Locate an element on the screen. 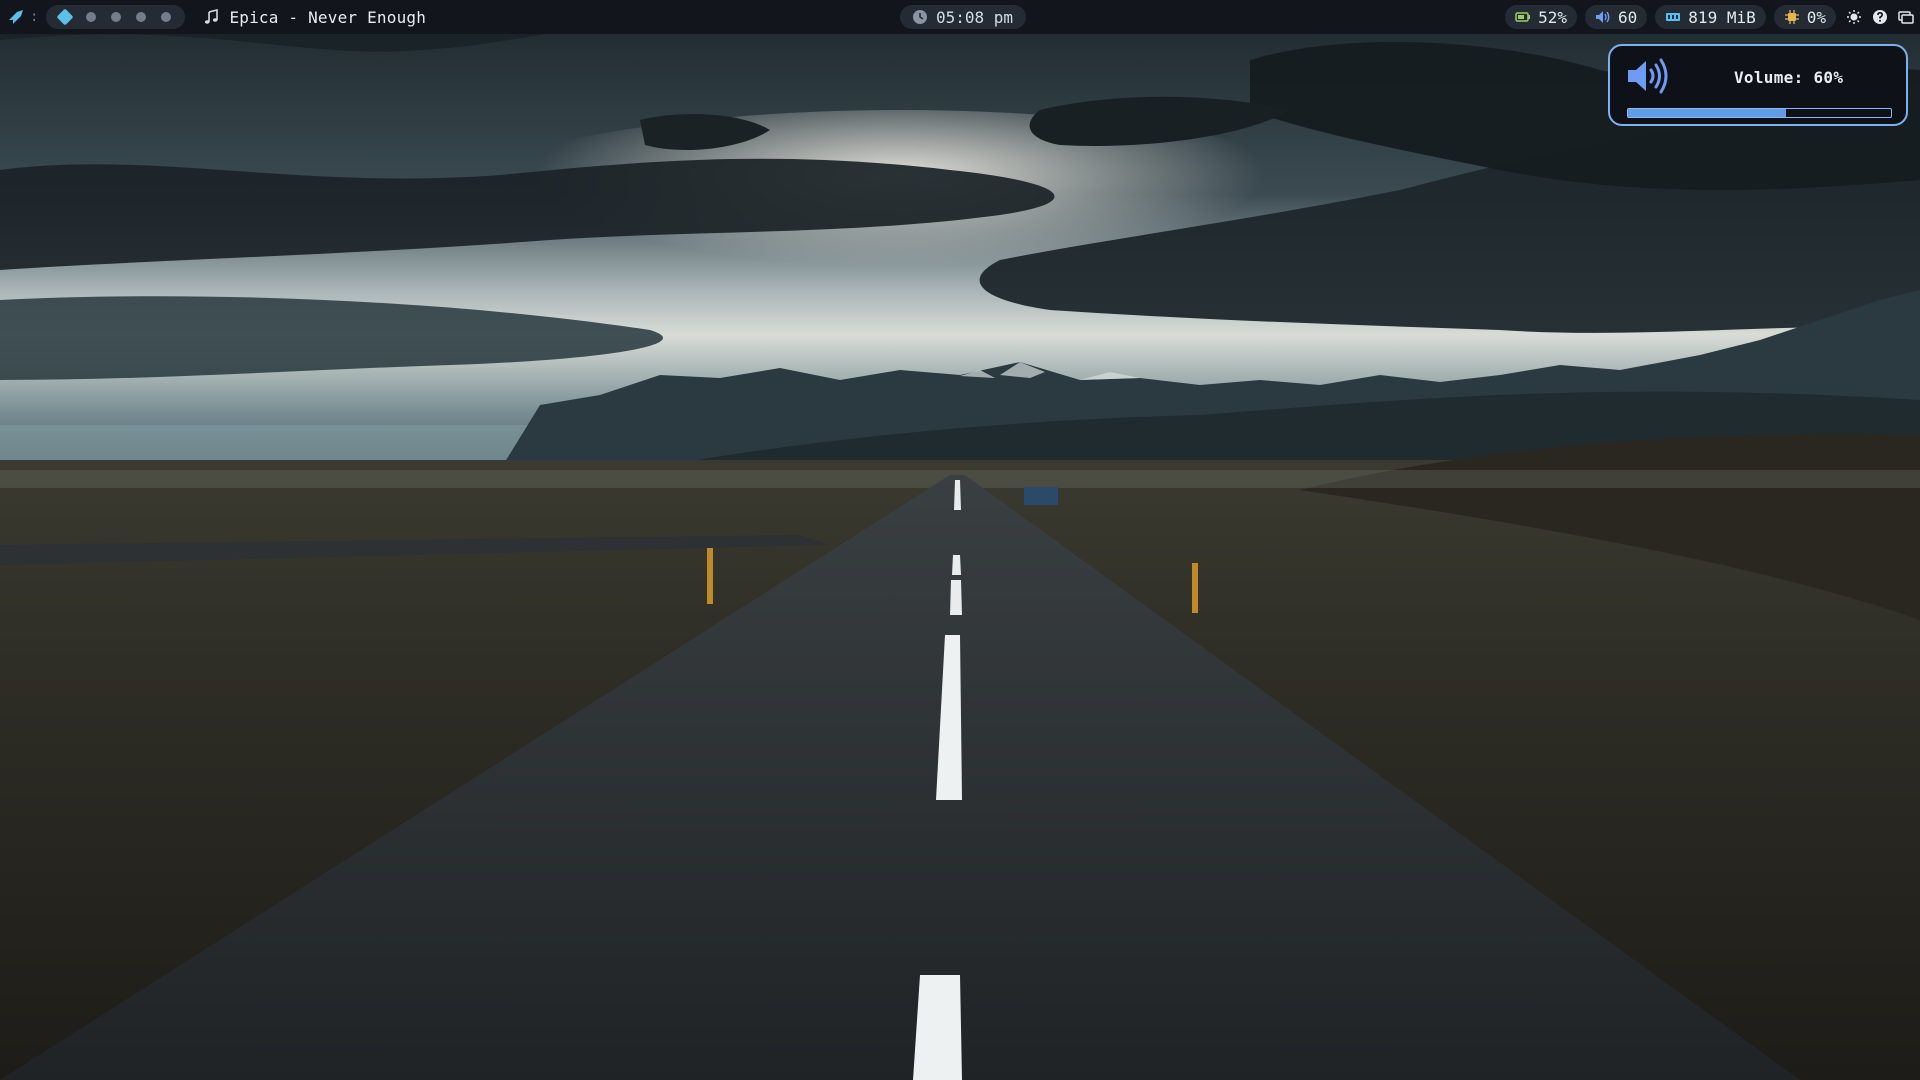 This screenshot has width=1920, height=1080. cpu-icon is located at coordinates (1791, 17).